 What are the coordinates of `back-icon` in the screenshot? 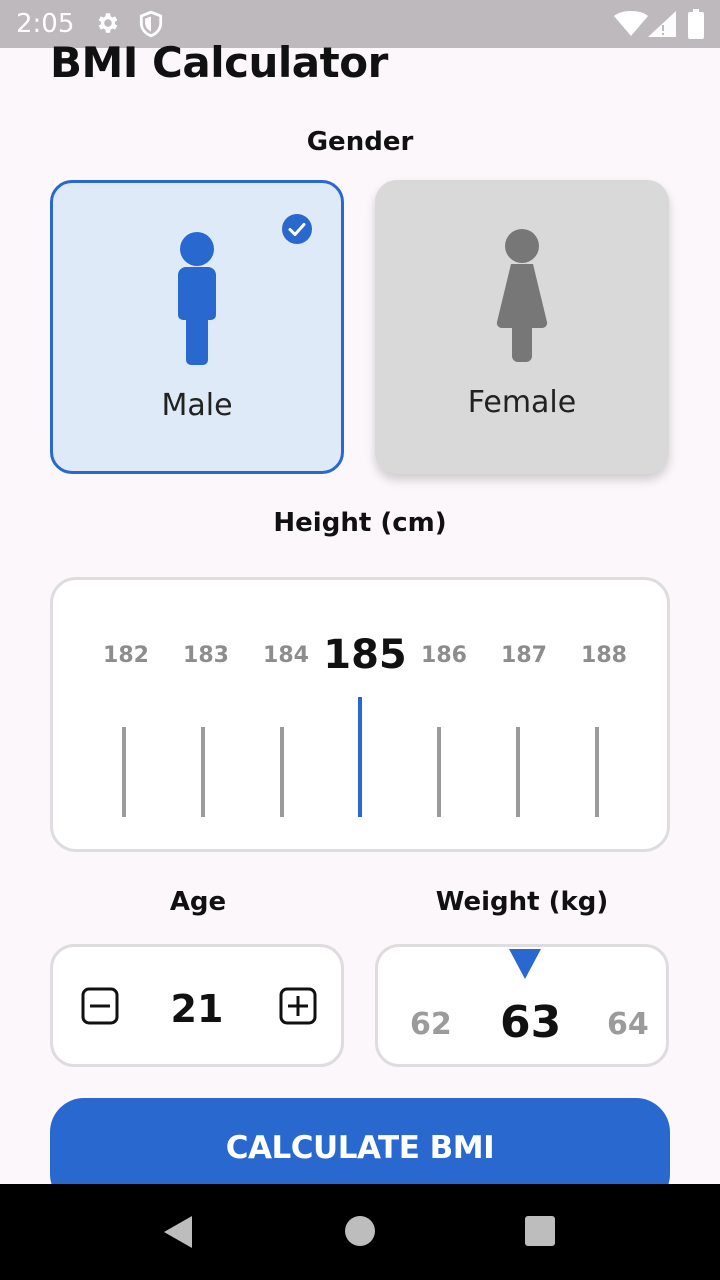 It's located at (178, 1232).